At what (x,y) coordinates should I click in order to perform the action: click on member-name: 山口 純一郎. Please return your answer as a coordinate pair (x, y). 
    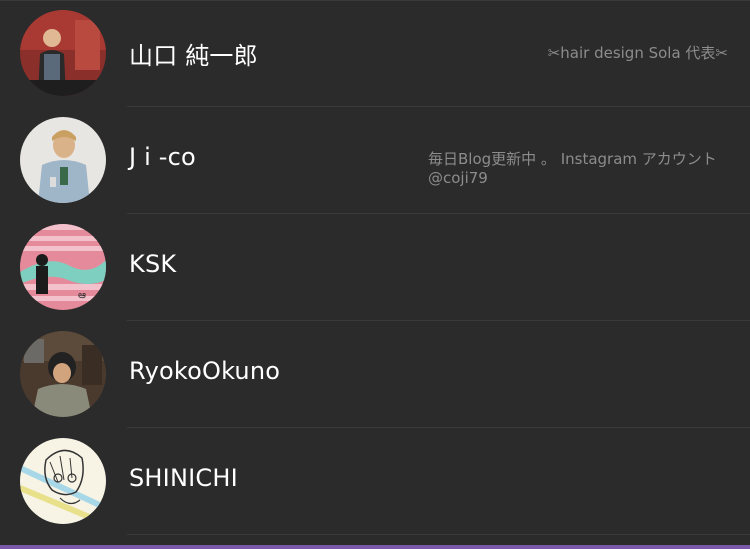
    Looking at the image, I should click on (193, 56).